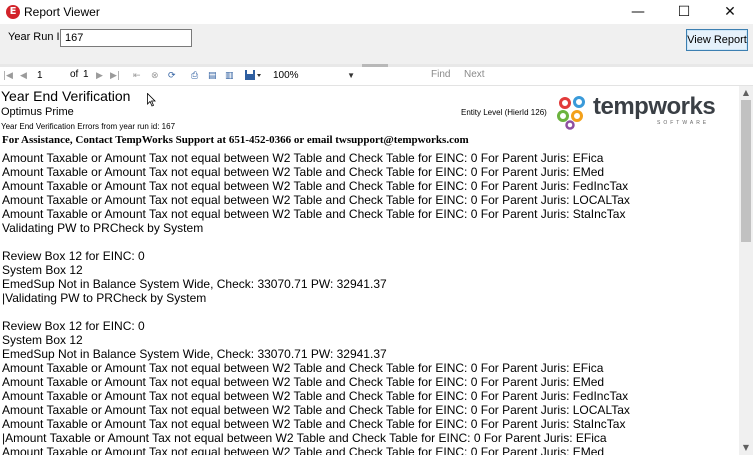 This screenshot has width=753, height=455. I want to click on of-label: of, so click(74, 74).